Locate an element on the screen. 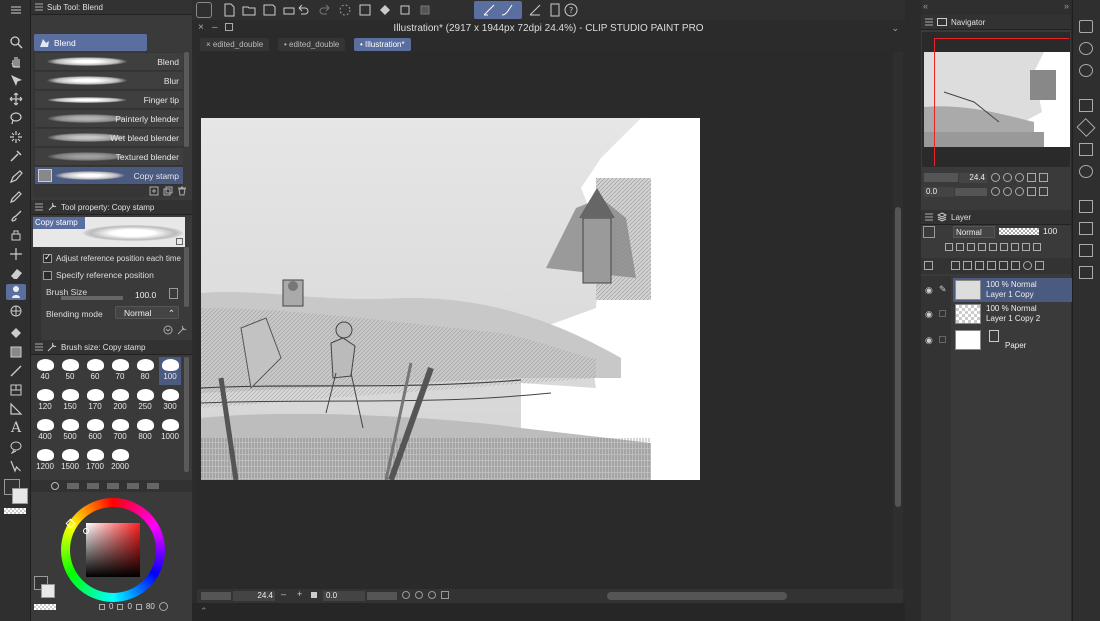  brush-size-option: 100 is located at coordinates (170, 371).